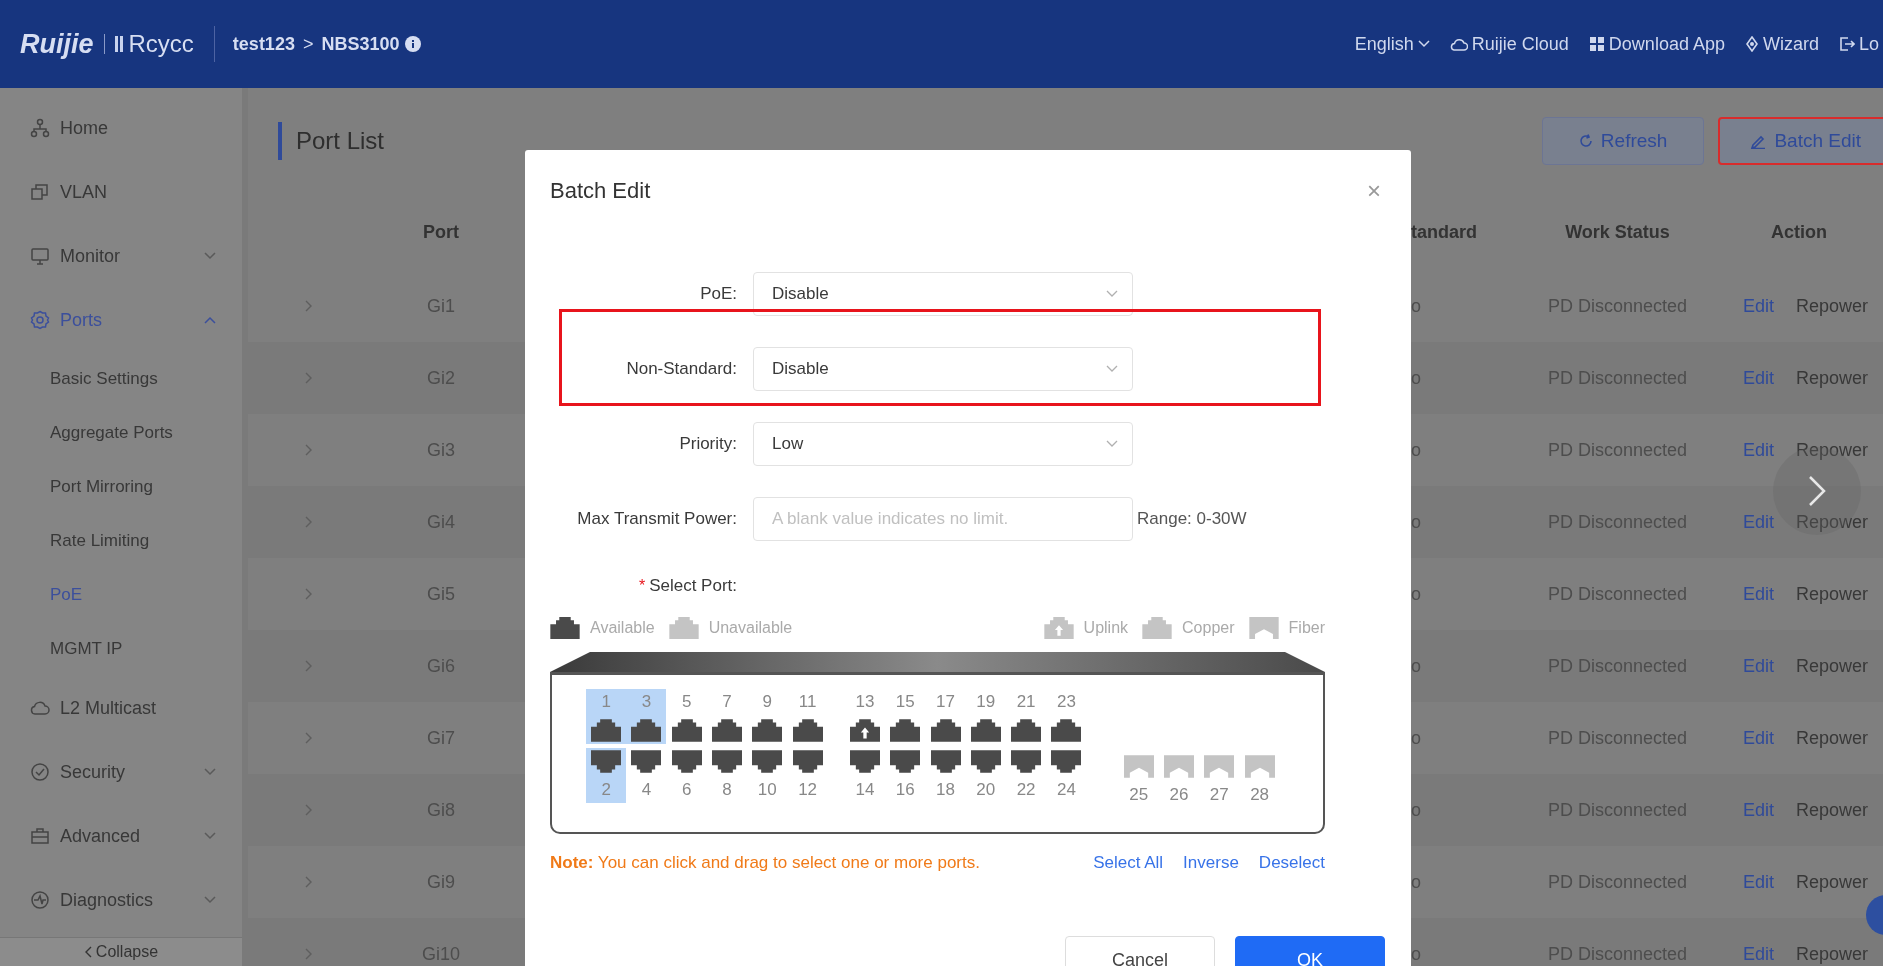  Describe the element at coordinates (864, 775) in the screenshot. I see `port-button: 14` at that location.